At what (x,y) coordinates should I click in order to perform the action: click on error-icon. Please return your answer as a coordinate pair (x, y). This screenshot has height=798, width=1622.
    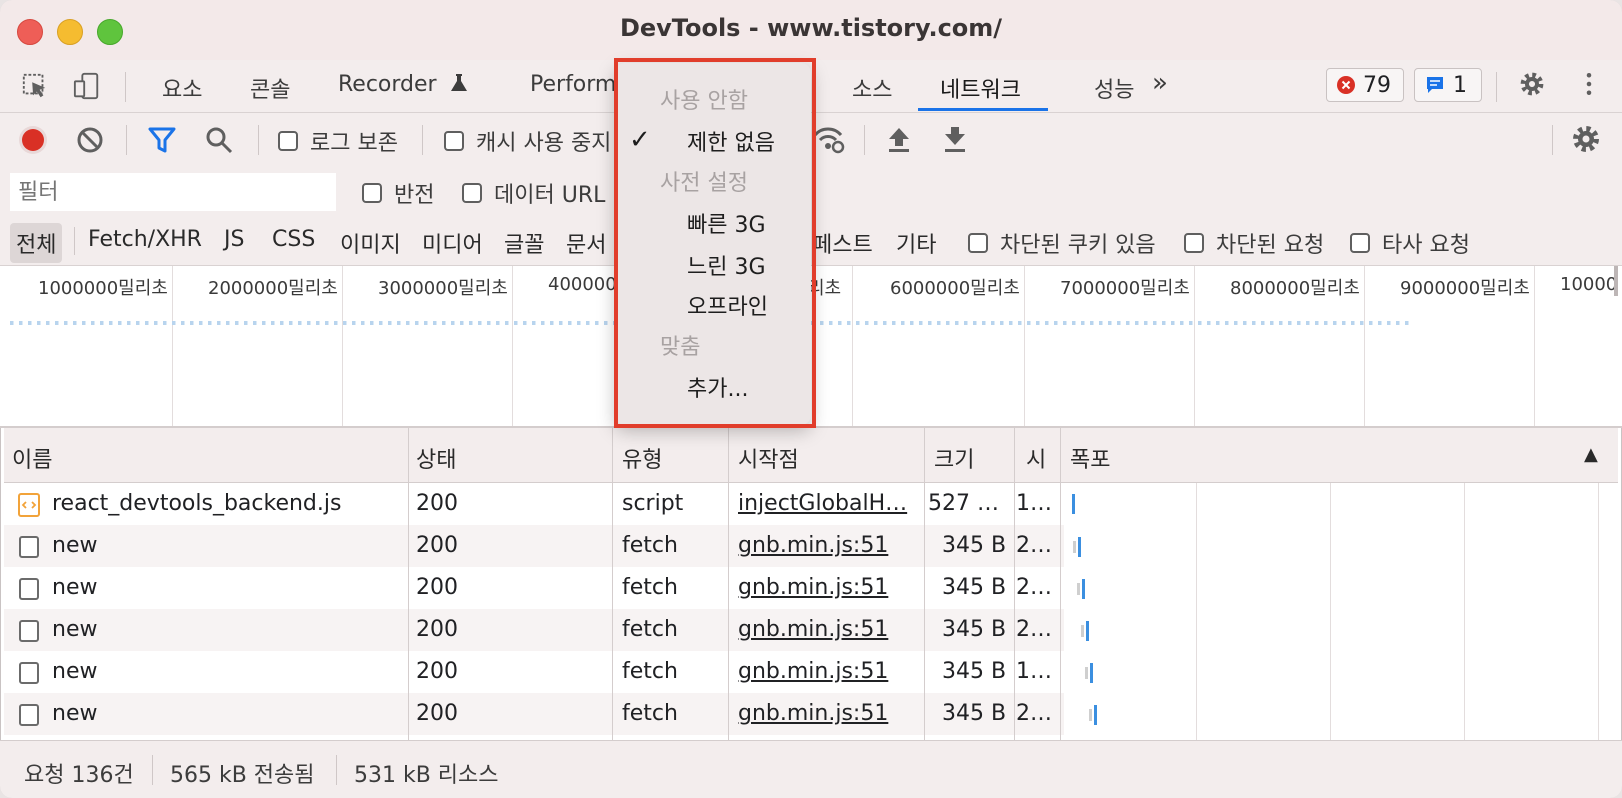
    Looking at the image, I should click on (1346, 85).